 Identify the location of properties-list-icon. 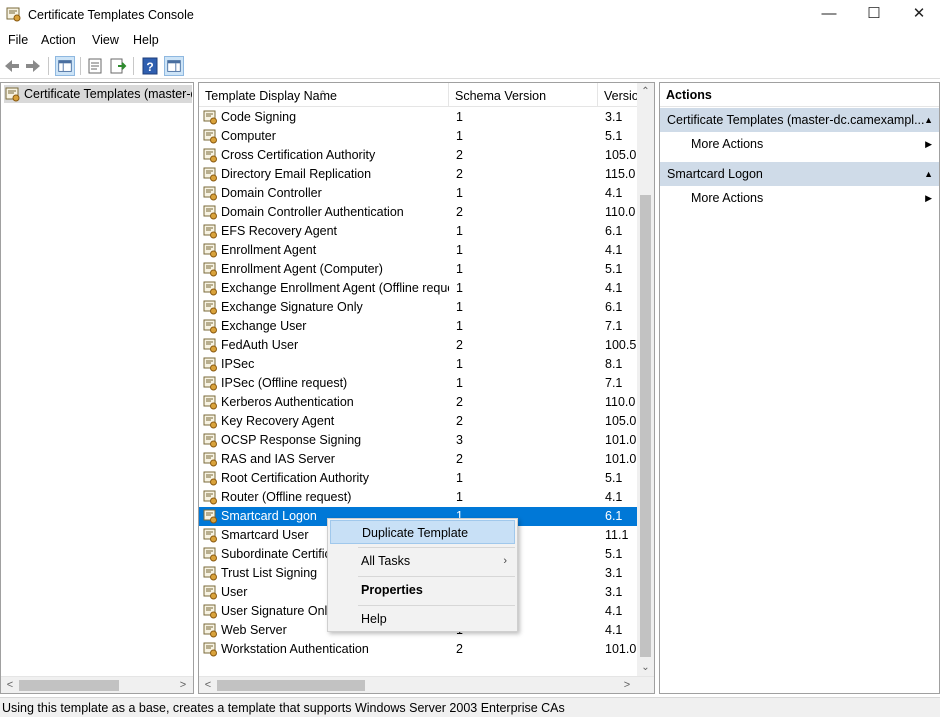
(95, 66).